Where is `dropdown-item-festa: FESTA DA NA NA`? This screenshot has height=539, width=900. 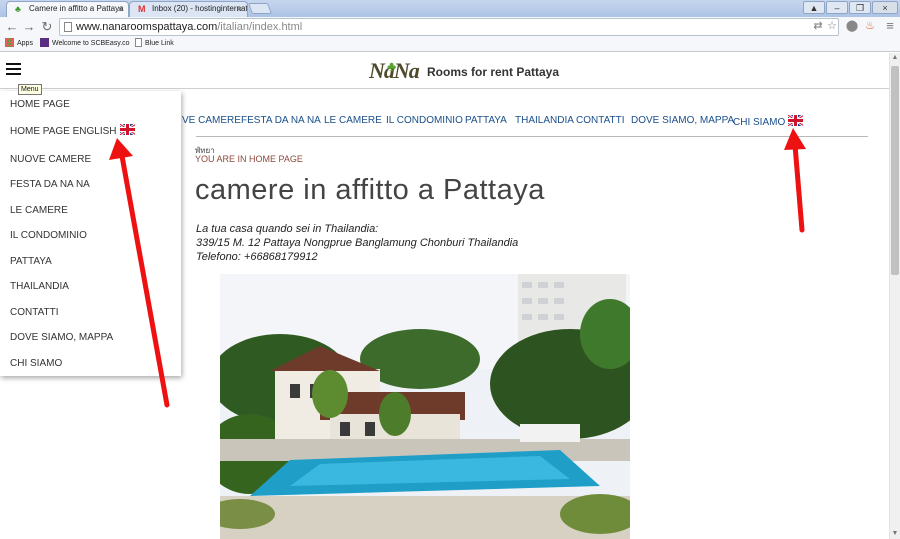
dropdown-item-festa: FESTA DA NA NA is located at coordinates (50, 184).